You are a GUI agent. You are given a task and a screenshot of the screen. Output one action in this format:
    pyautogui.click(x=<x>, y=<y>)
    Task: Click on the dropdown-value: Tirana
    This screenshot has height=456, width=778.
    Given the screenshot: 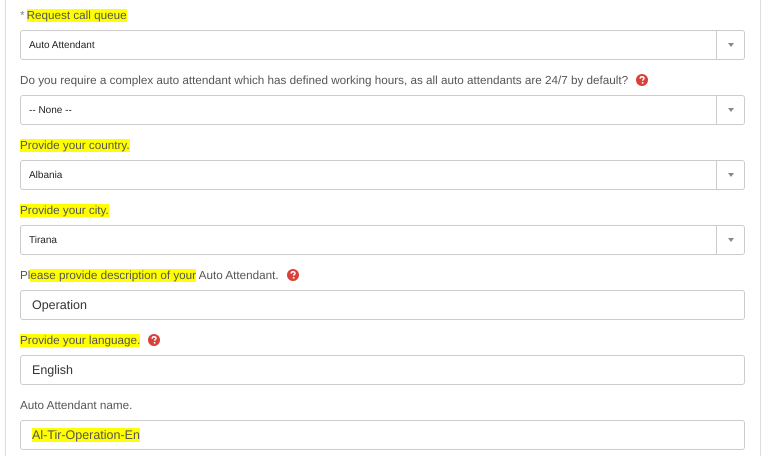 What is the action you would take?
    pyautogui.click(x=43, y=240)
    